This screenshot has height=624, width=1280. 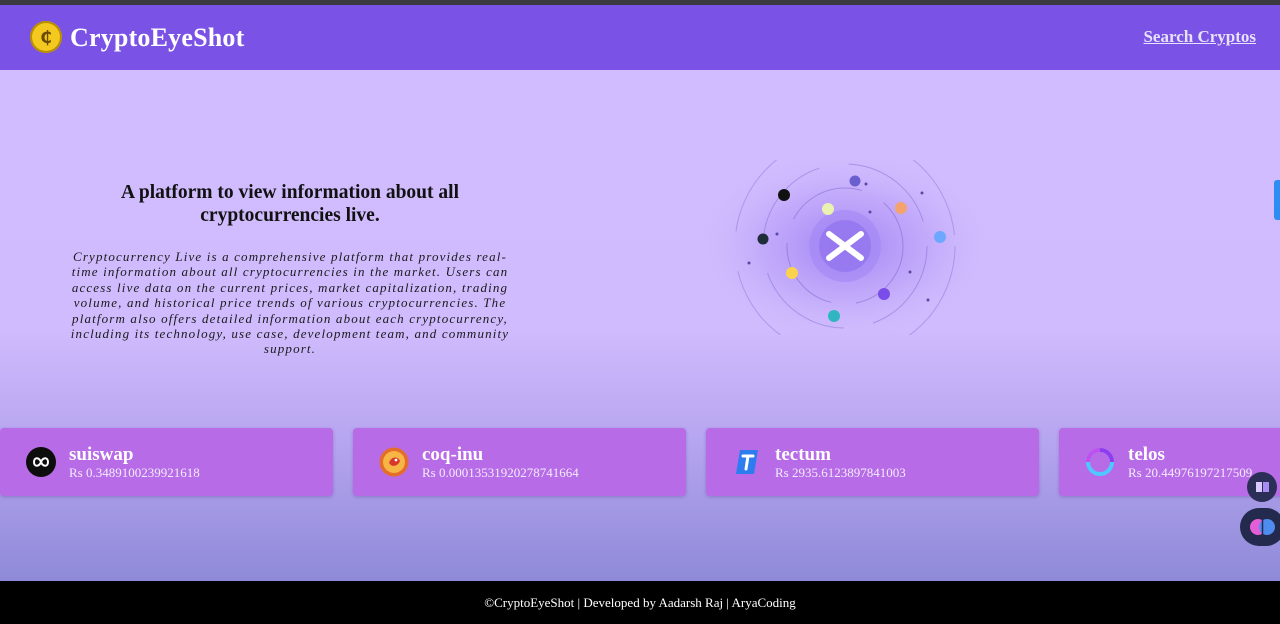 What do you see at coordinates (1199, 37) in the screenshot?
I see `search-cryptos-link: Search Cryptos` at bounding box center [1199, 37].